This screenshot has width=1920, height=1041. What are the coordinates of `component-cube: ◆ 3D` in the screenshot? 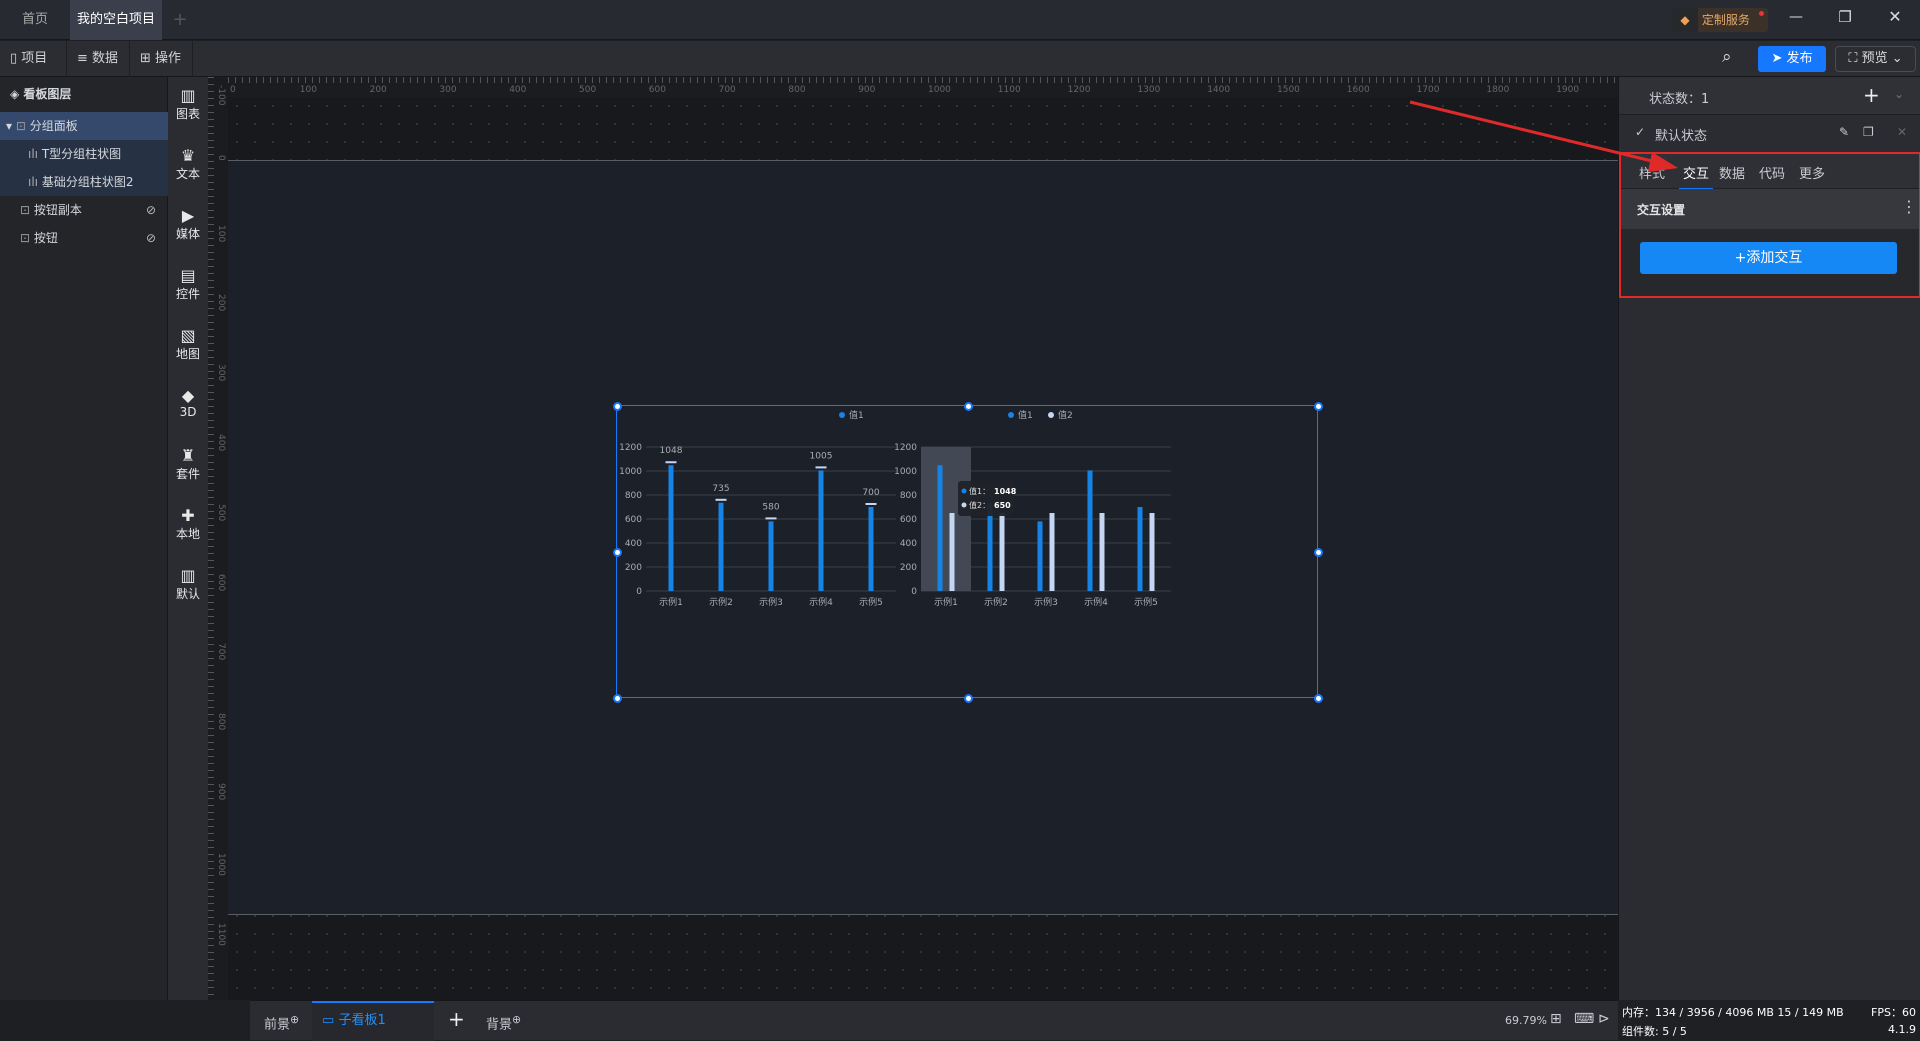 It's located at (188, 403).